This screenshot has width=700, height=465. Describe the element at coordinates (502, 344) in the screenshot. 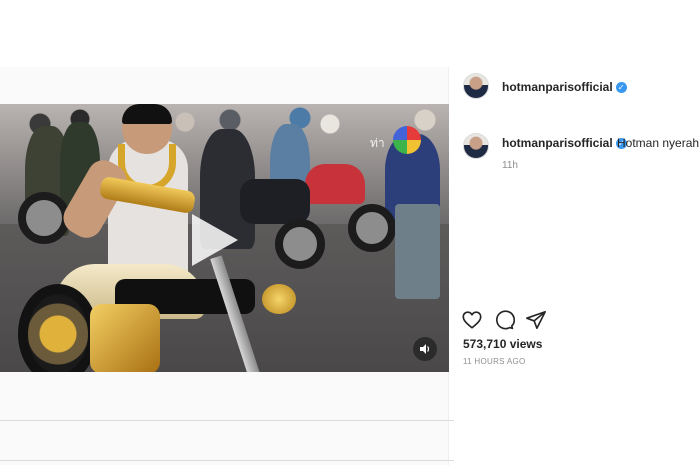

I see `view-count: 573,710 views` at that location.